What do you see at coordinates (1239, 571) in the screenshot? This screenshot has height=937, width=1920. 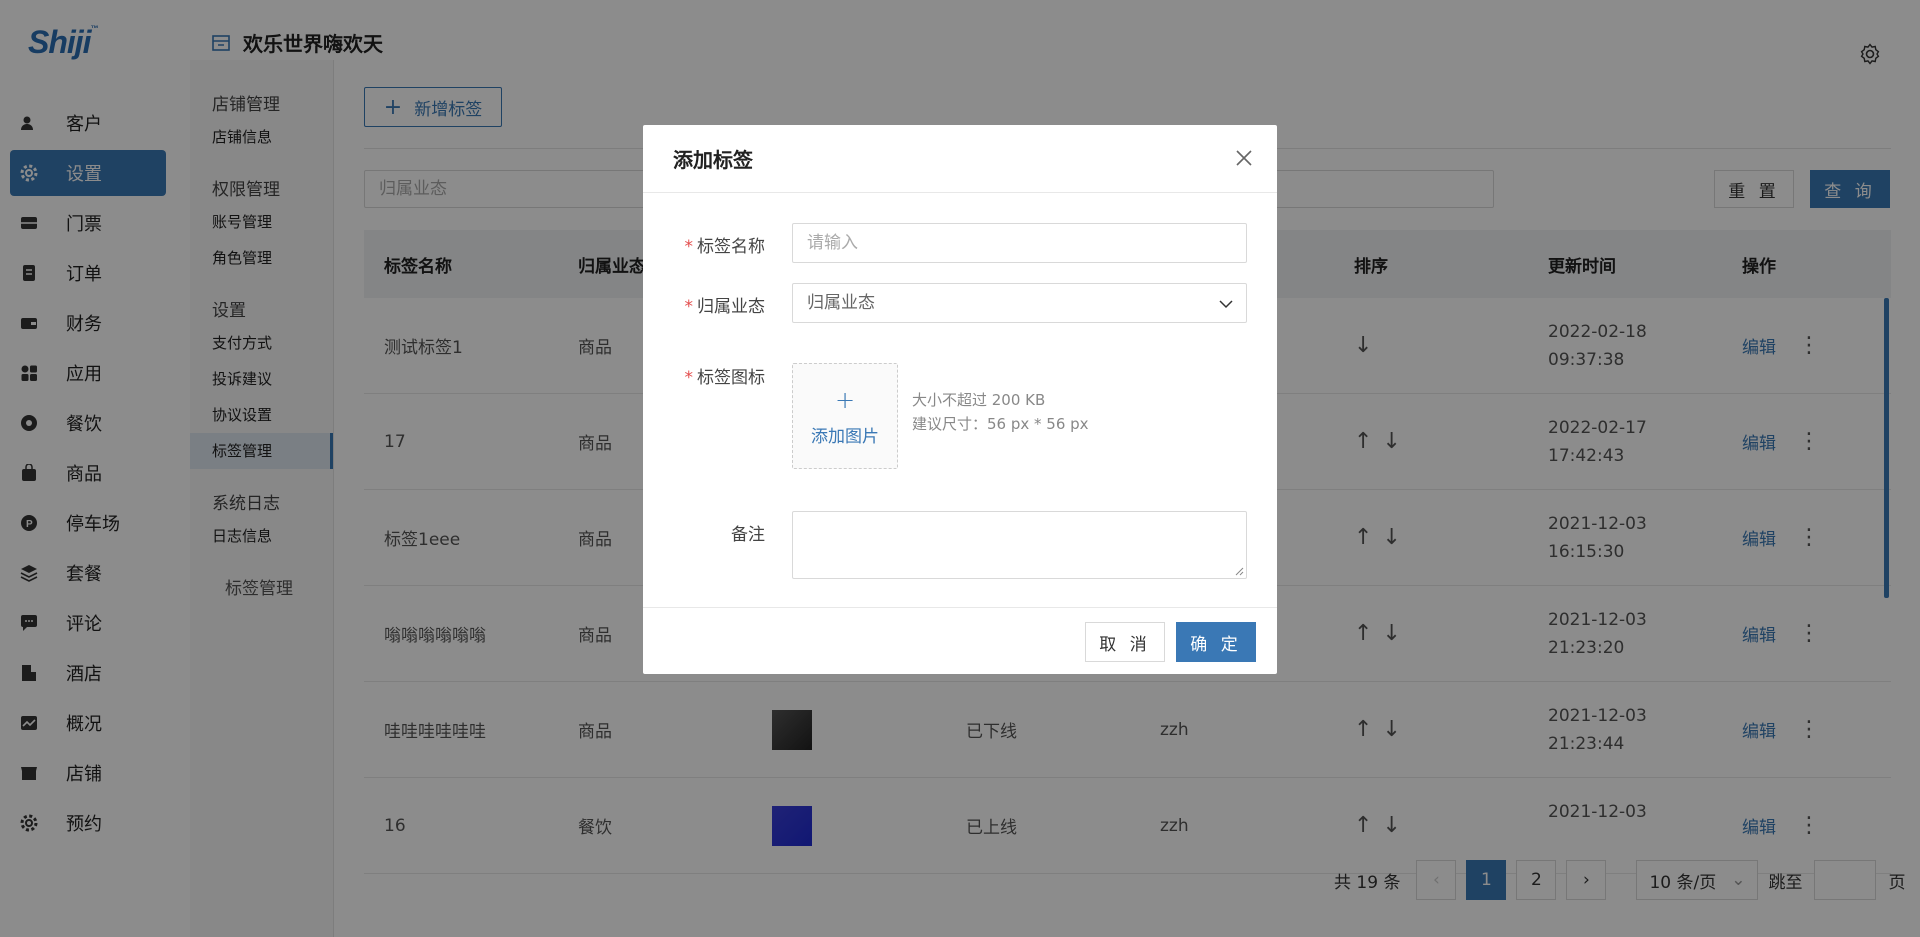 I see `resize-handle-icon` at bounding box center [1239, 571].